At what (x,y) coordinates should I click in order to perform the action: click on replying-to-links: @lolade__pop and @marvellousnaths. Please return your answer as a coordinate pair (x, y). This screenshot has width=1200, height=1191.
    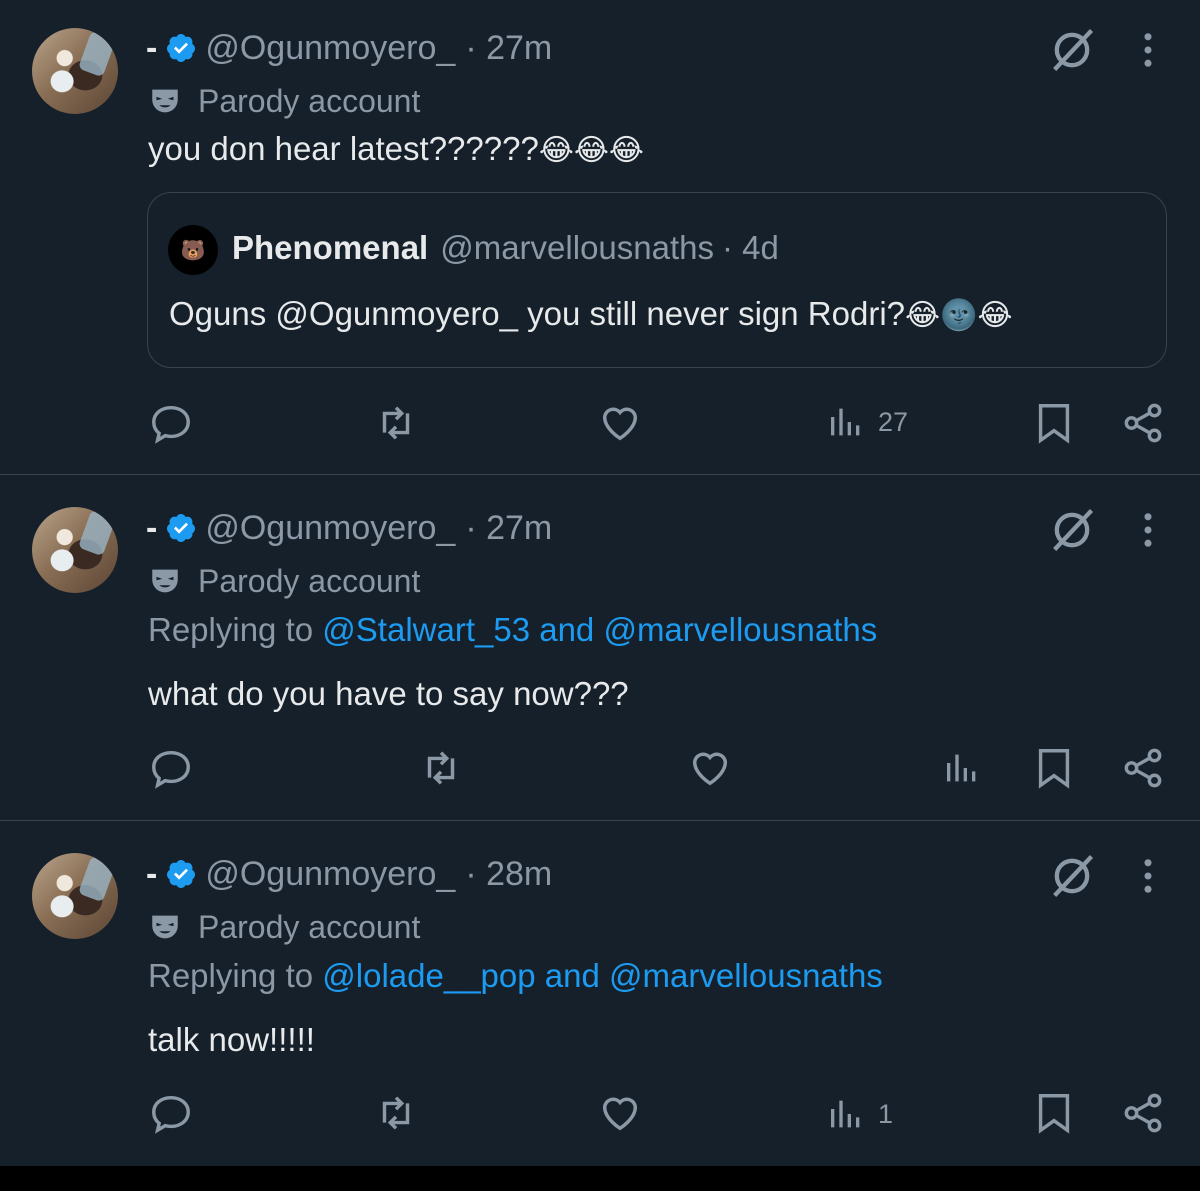
    Looking at the image, I should click on (602, 975).